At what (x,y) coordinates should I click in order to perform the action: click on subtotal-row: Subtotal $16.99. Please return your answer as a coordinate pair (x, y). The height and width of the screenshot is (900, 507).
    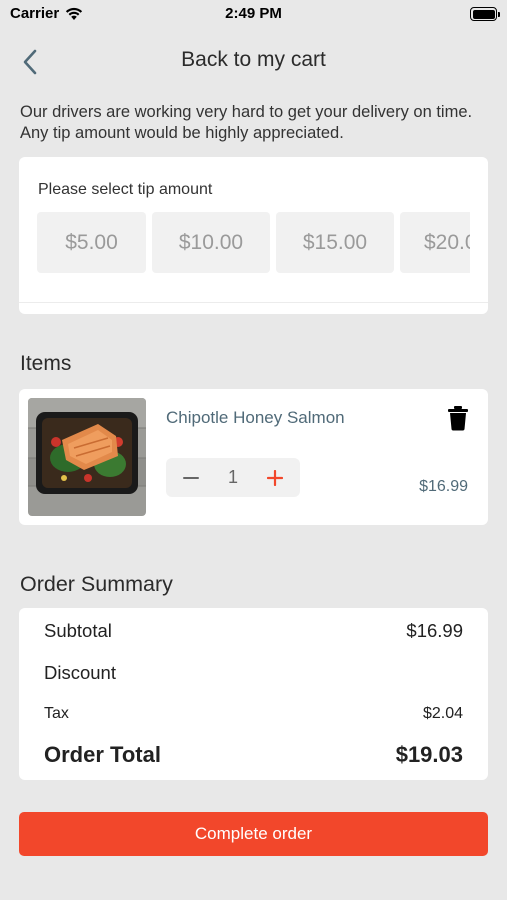
    Looking at the image, I should click on (253, 631).